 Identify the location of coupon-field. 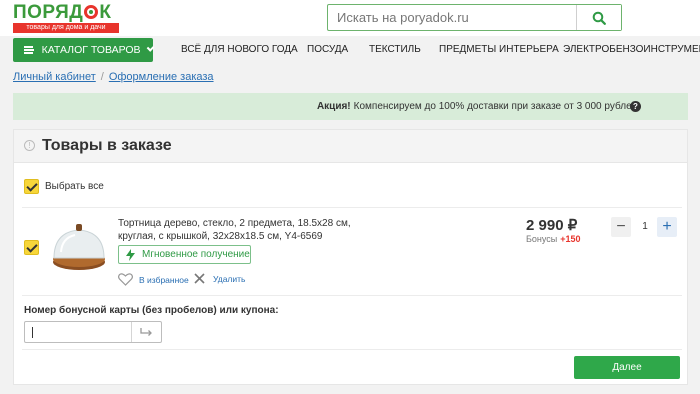
(93, 332).